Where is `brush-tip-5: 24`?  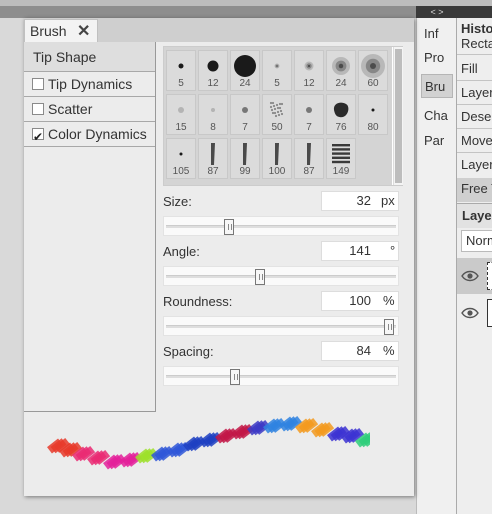 brush-tip-5: 24 is located at coordinates (341, 70).